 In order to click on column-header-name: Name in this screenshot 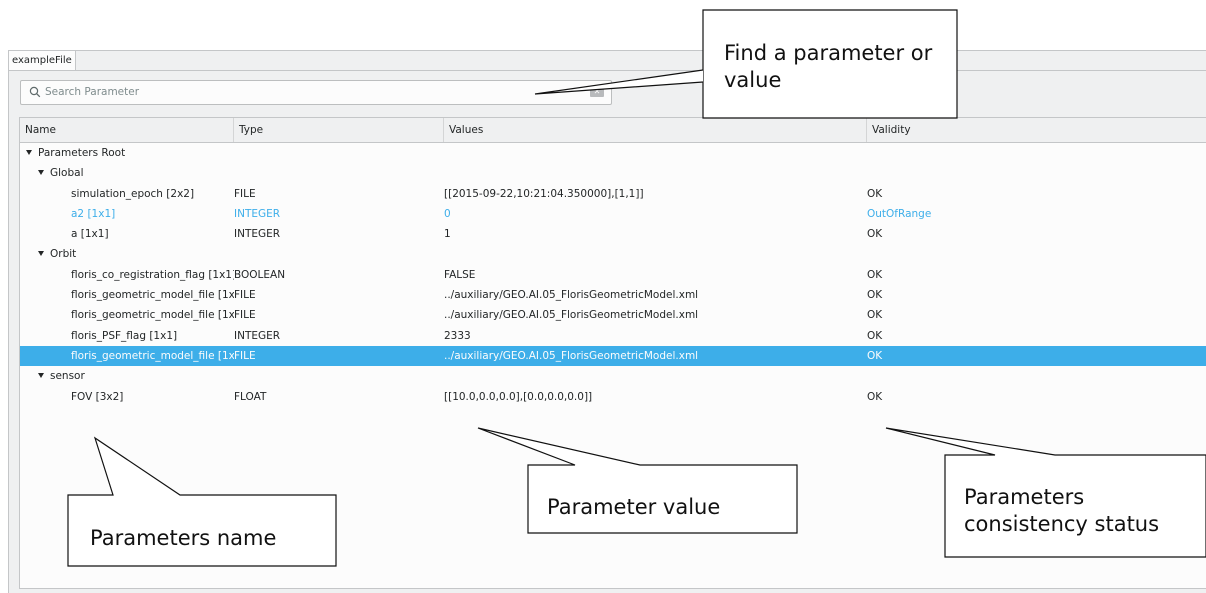, I will do `click(127, 130)`.